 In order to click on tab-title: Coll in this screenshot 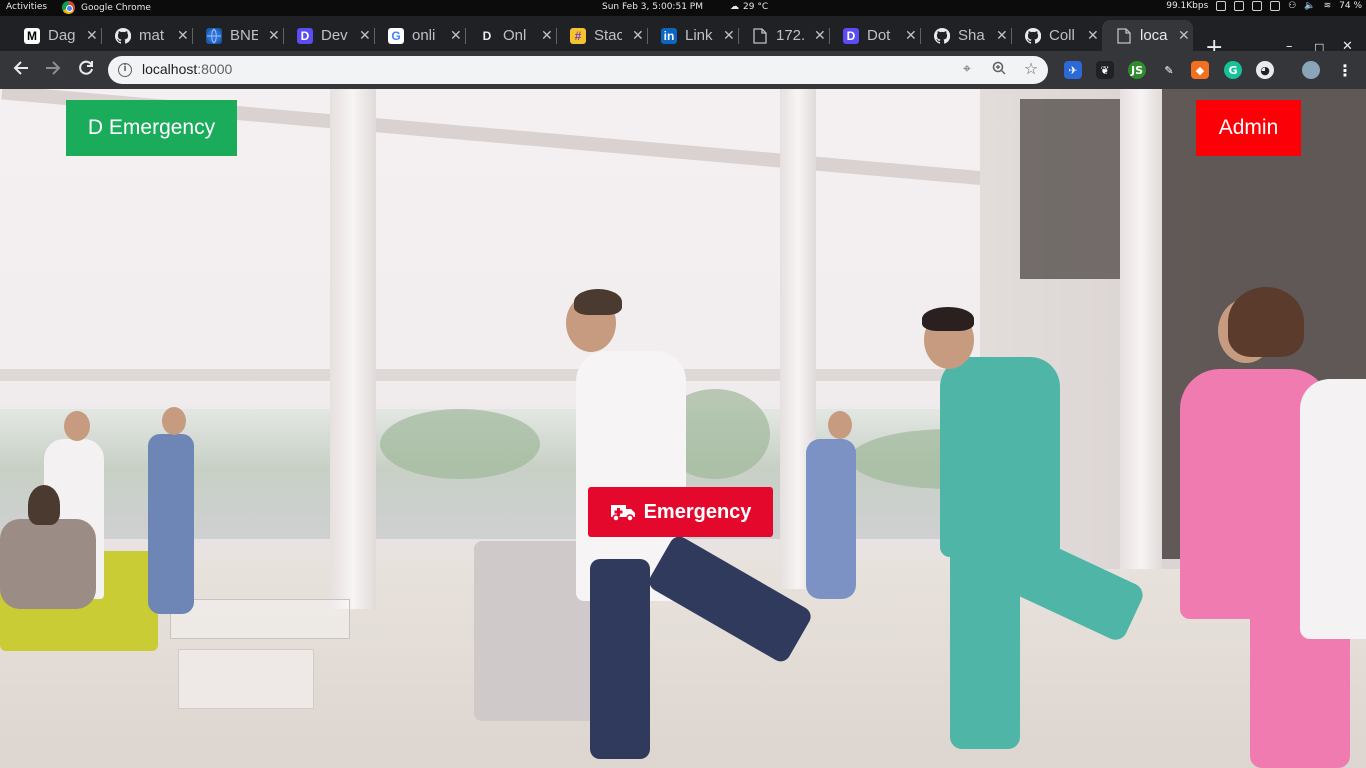, I will do `click(1062, 35)`.